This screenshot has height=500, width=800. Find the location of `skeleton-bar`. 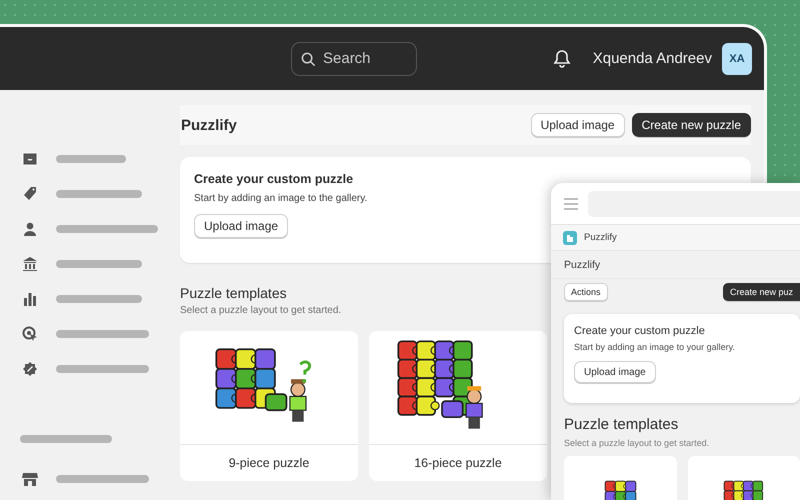

skeleton-bar is located at coordinates (91, 159).